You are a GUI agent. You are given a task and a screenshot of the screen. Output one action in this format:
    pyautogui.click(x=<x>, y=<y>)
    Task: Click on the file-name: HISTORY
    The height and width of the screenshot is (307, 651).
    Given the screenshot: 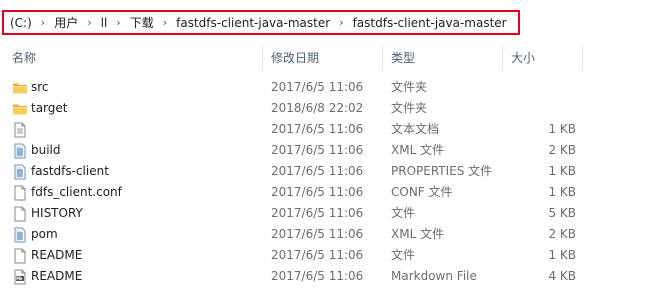 What is the action you would take?
    pyautogui.click(x=57, y=213)
    